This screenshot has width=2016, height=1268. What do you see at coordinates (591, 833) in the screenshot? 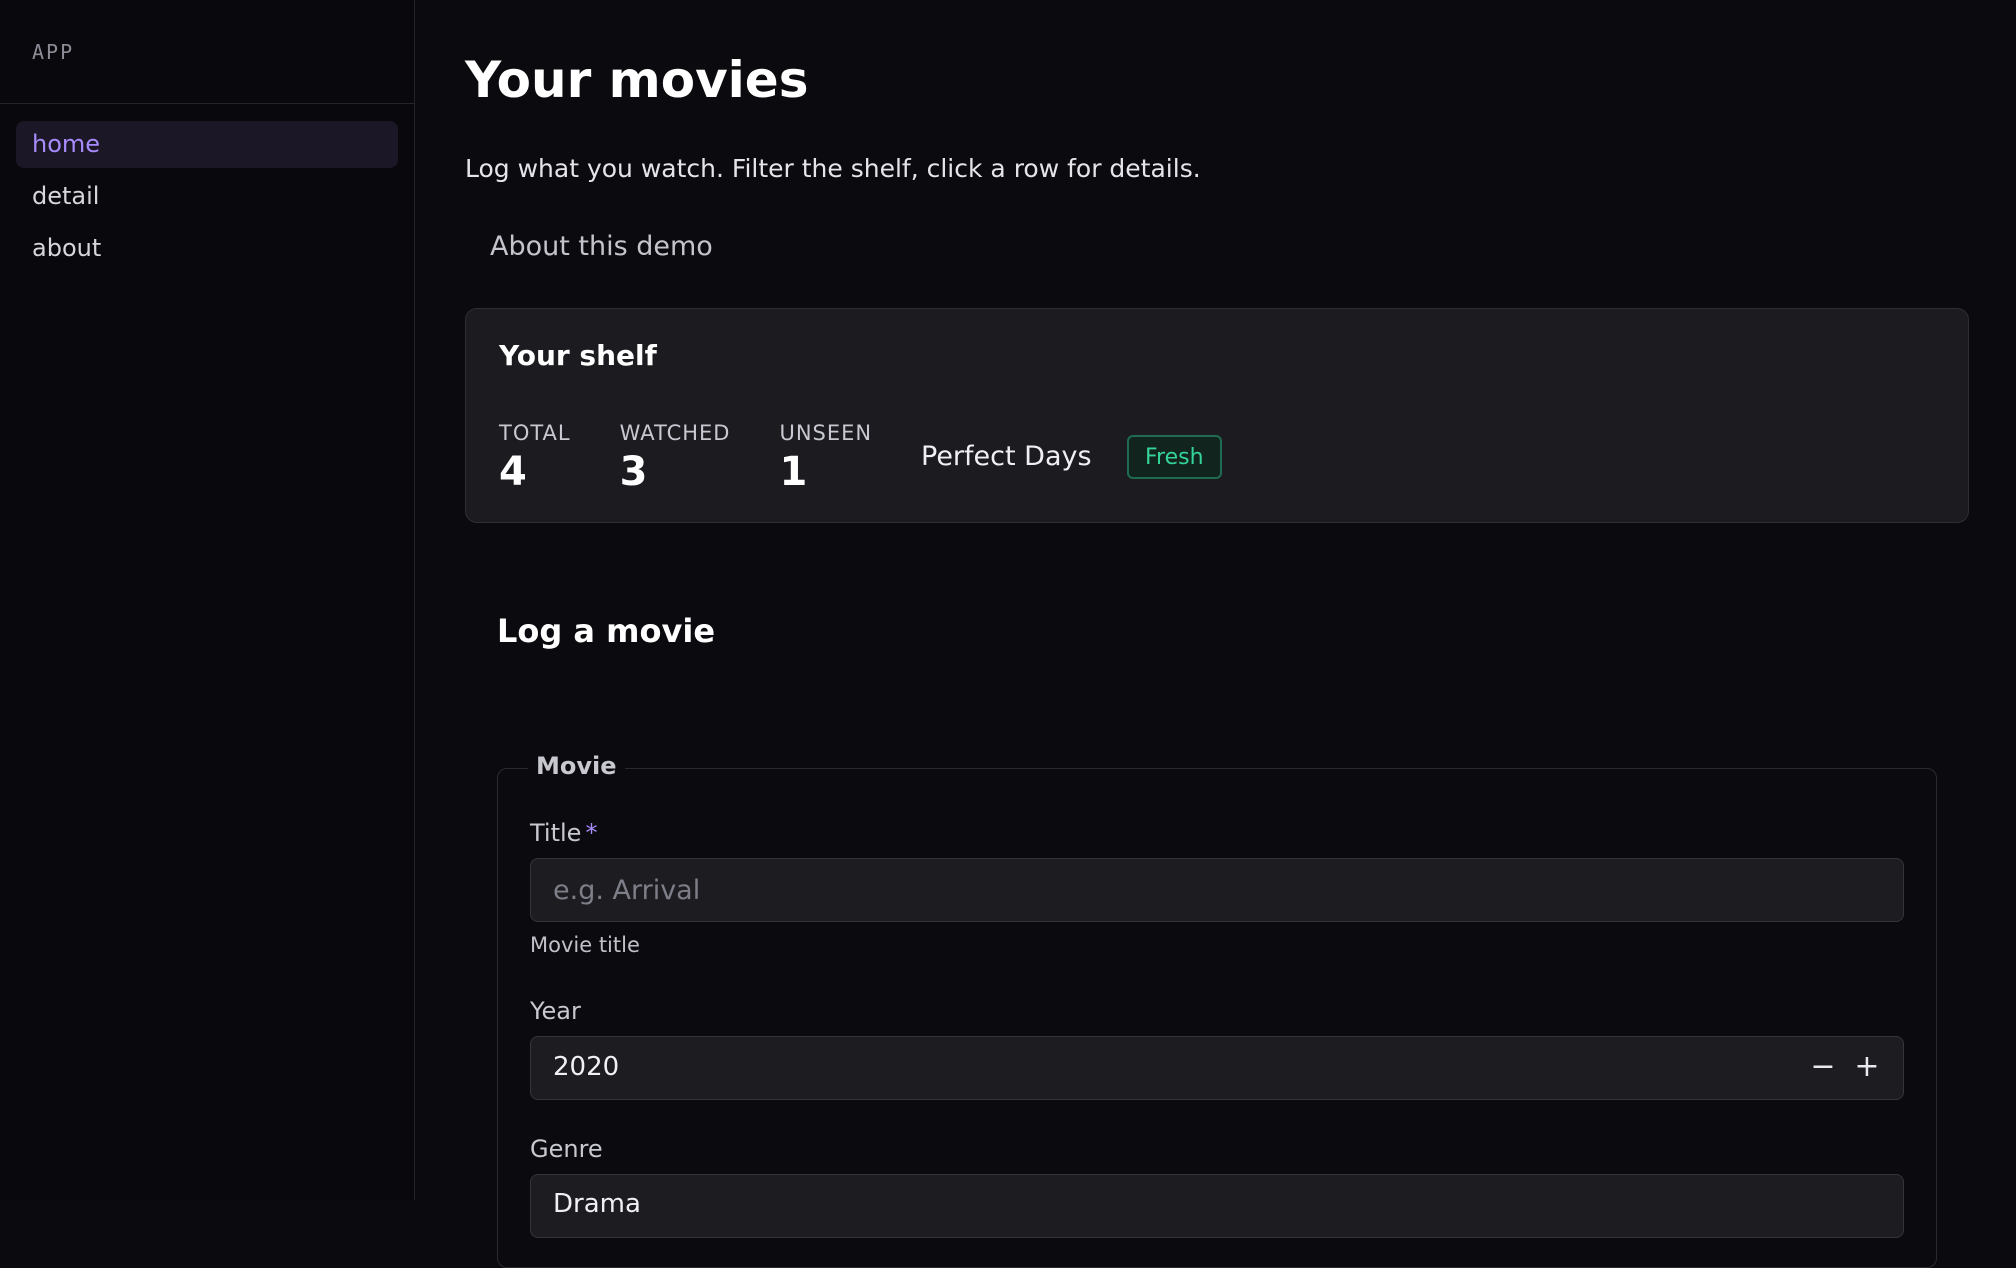
I see `required-indicator: *` at bounding box center [591, 833].